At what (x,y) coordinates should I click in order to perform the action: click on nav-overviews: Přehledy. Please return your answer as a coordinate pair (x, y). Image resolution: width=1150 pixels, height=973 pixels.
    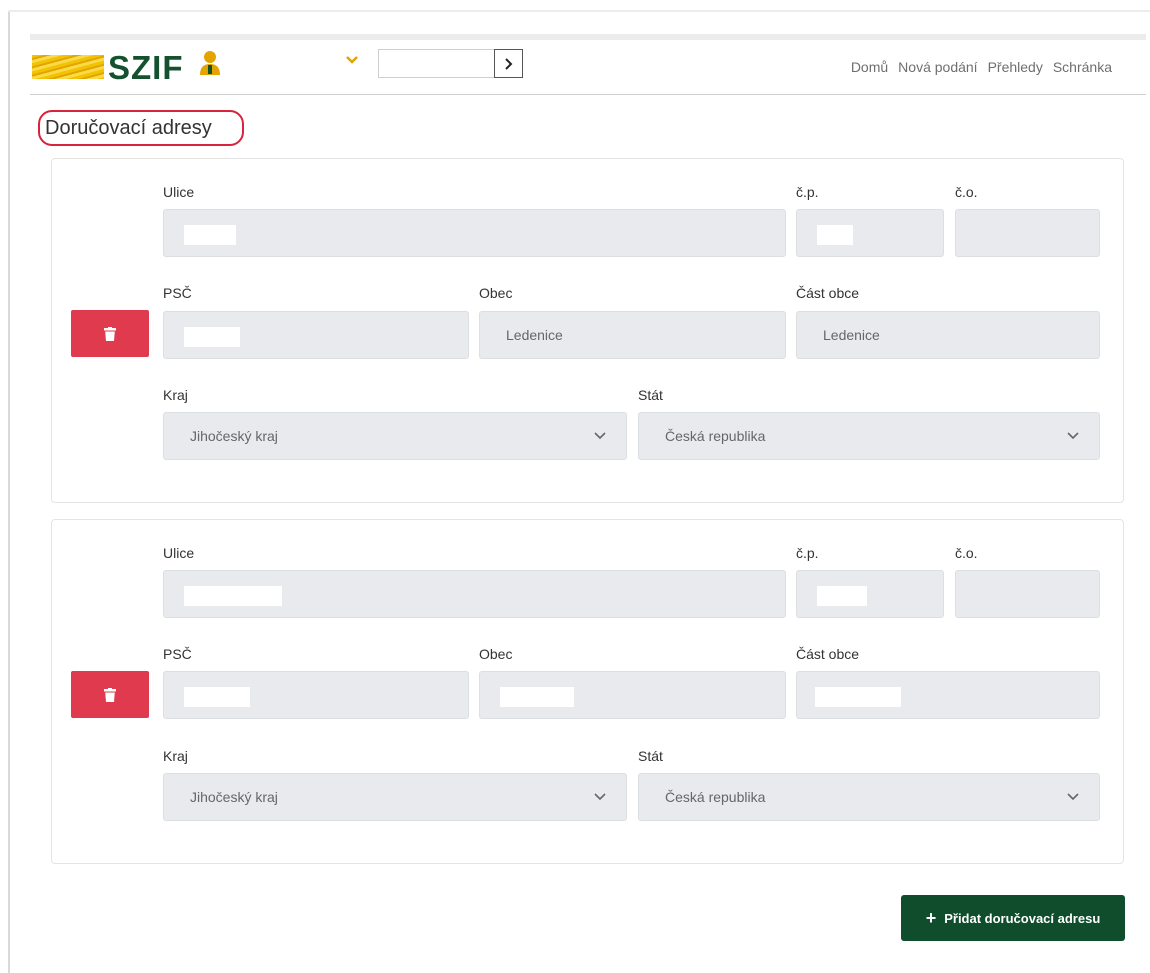
    Looking at the image, I should click on (1015, 67).